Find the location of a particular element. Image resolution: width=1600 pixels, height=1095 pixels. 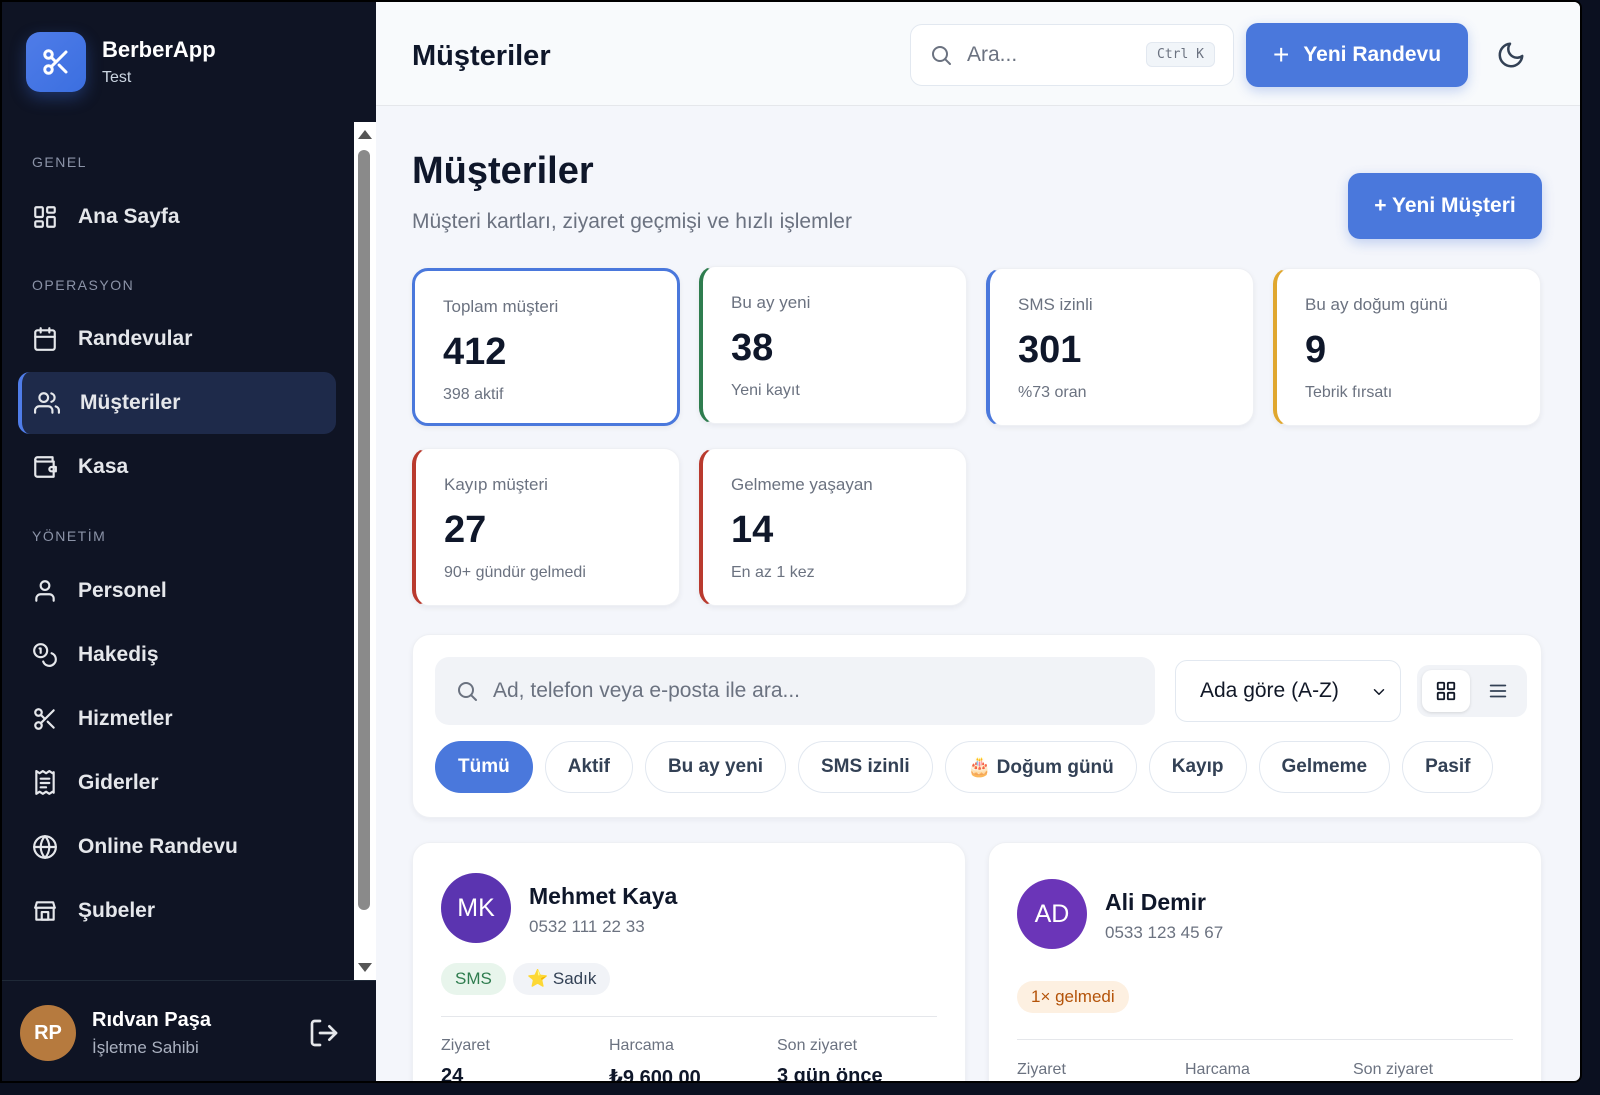

new-appointment-button: + Yeni Randevu is located at coordinates (1357, 55).